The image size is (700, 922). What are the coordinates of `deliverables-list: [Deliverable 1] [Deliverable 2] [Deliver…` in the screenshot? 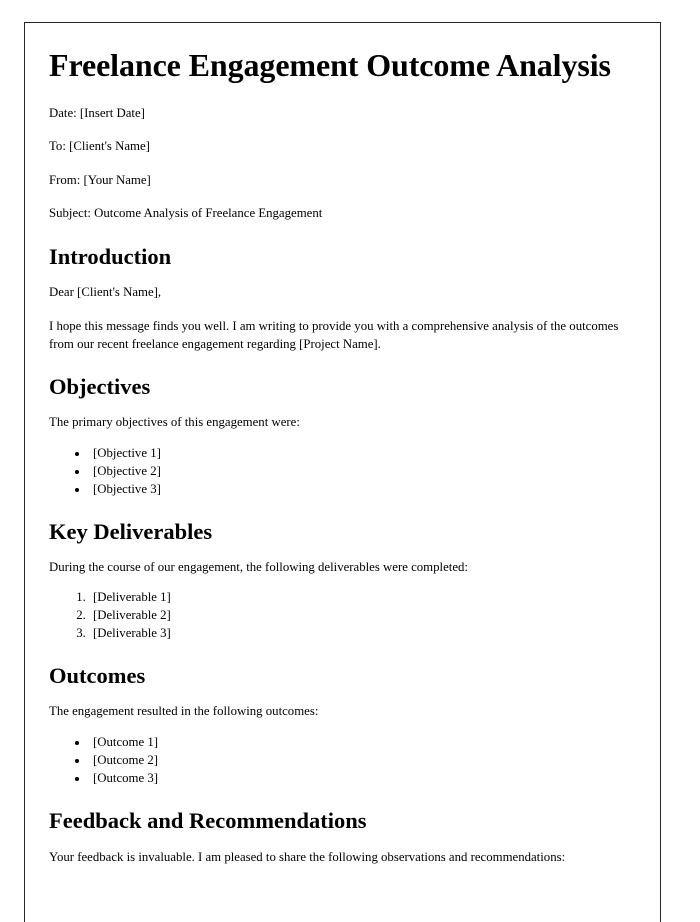 It's located at (340, 615).